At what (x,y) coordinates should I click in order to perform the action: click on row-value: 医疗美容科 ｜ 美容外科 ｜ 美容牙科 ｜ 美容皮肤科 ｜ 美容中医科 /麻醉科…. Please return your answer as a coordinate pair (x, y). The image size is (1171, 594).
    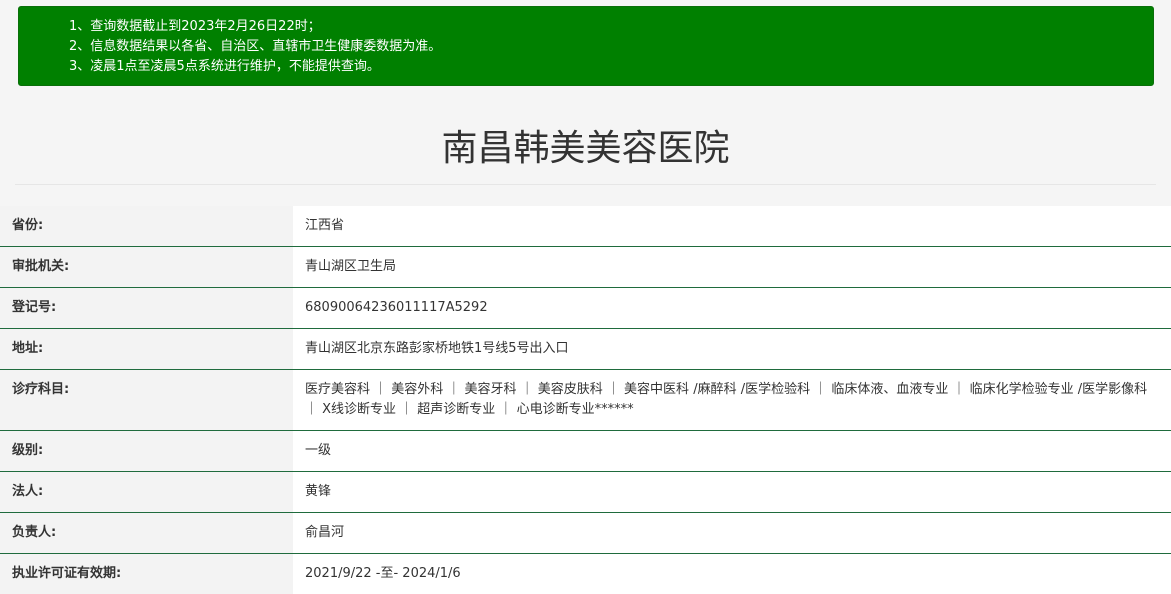
    Looking at the image, I should click on (732, 400).